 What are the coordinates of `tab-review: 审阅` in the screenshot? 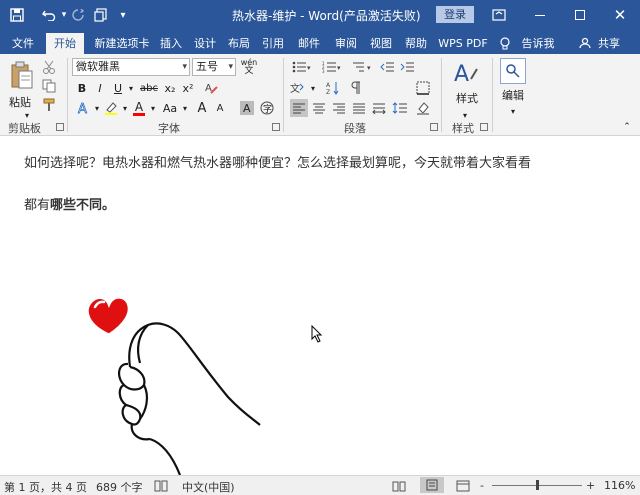 It's located at (346, 43).